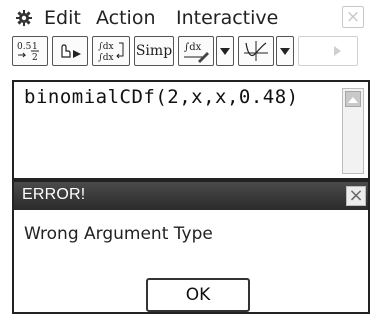 Image resolution: width=380 pixels, height=322 pixels. I want to click on menu-action: Action, so click(126, 18).